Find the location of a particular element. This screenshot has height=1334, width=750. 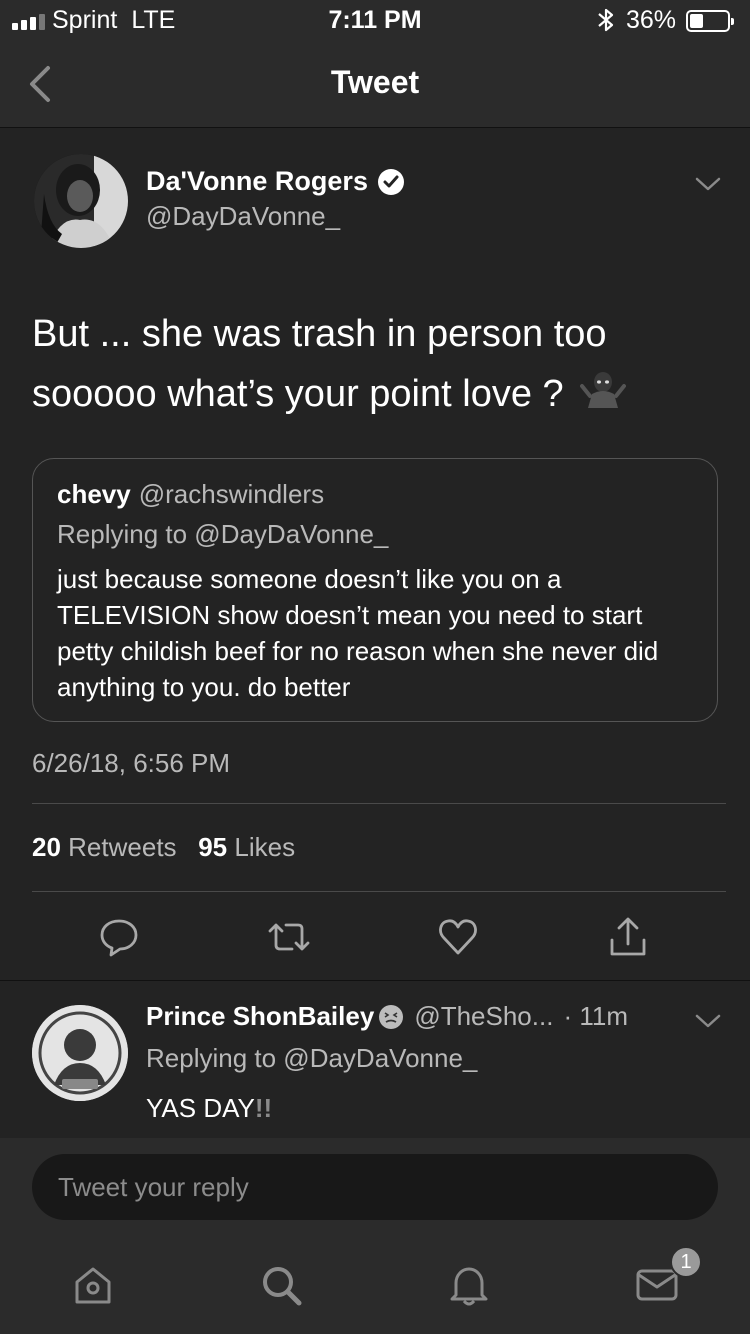

likes-stat: 95 Likes is located at coordinates (246, 847).